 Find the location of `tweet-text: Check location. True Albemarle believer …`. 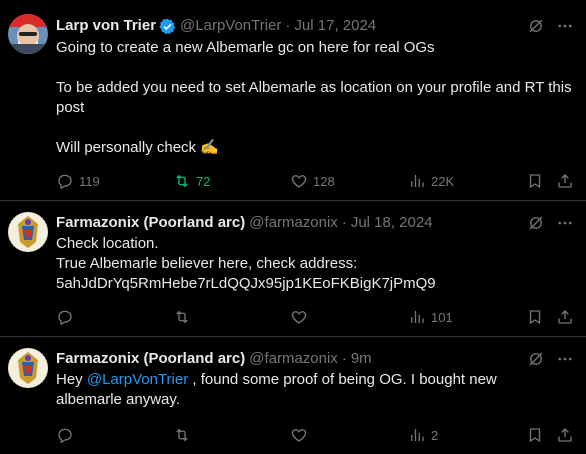

tweet-text: Check location. True Albemarle believer … is located at coordinates (246, 263).